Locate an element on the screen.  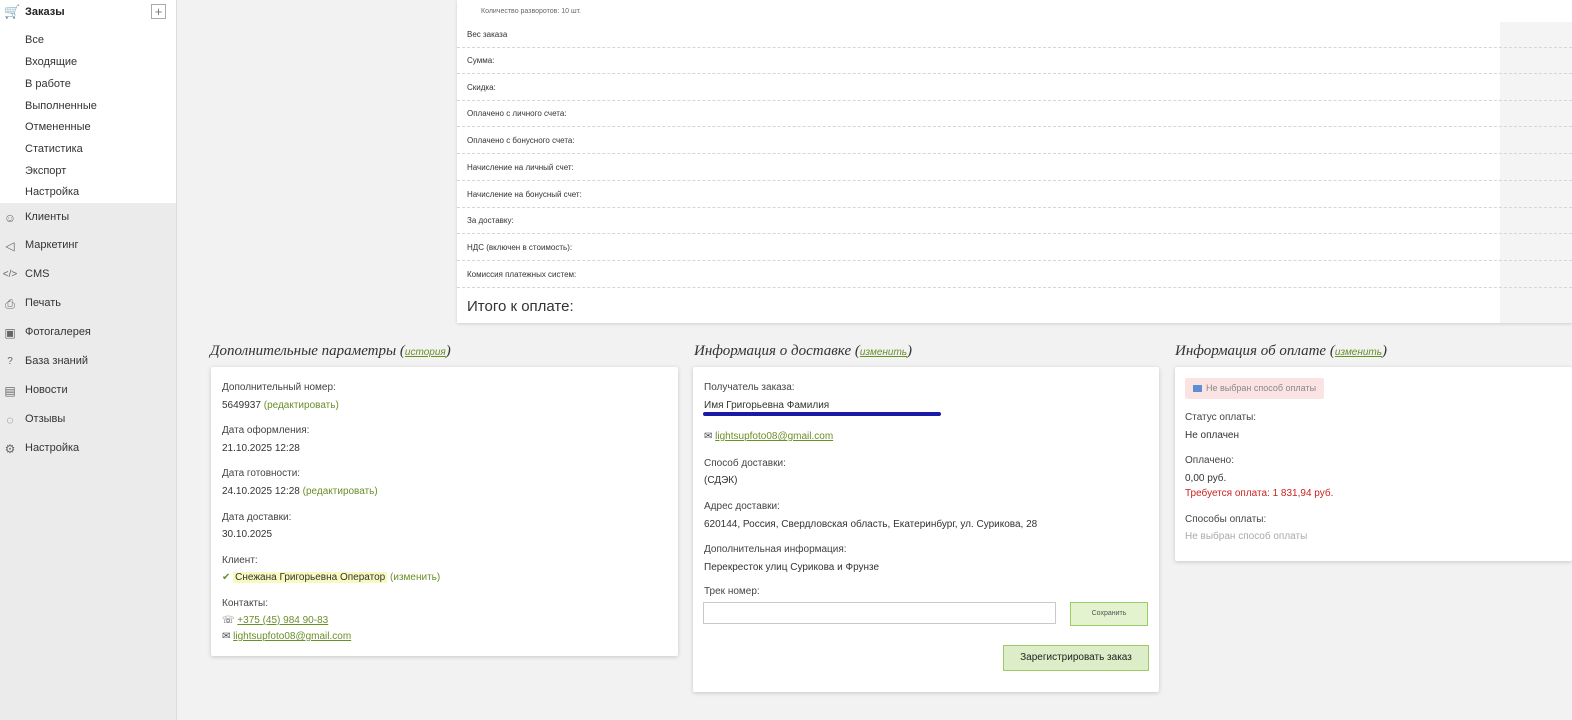
client-name-link: Снежана Григорьевна Оператор is located at coordinates (310, 577).